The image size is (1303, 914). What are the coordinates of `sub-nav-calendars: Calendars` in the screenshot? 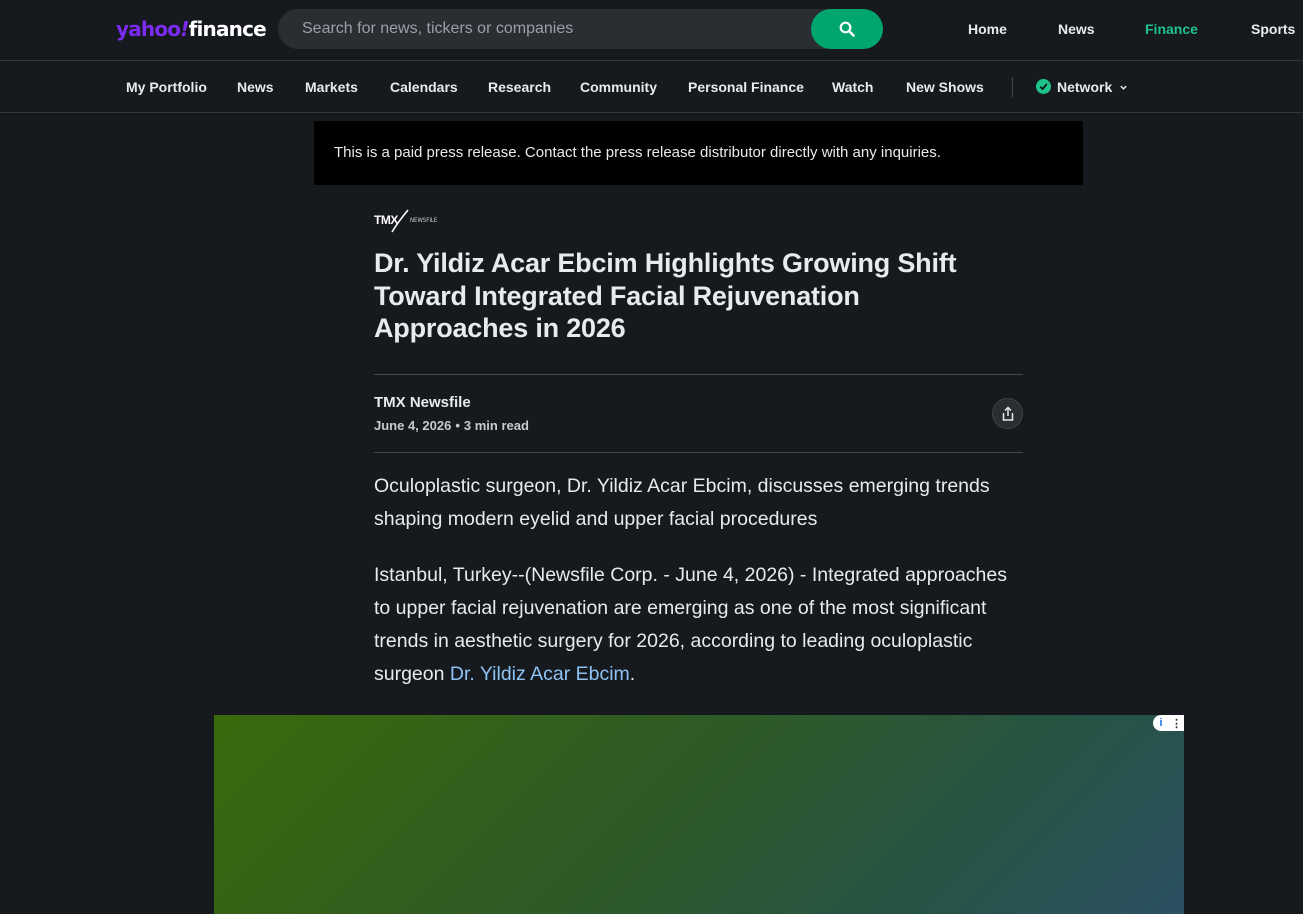 It's located at (424, 87).